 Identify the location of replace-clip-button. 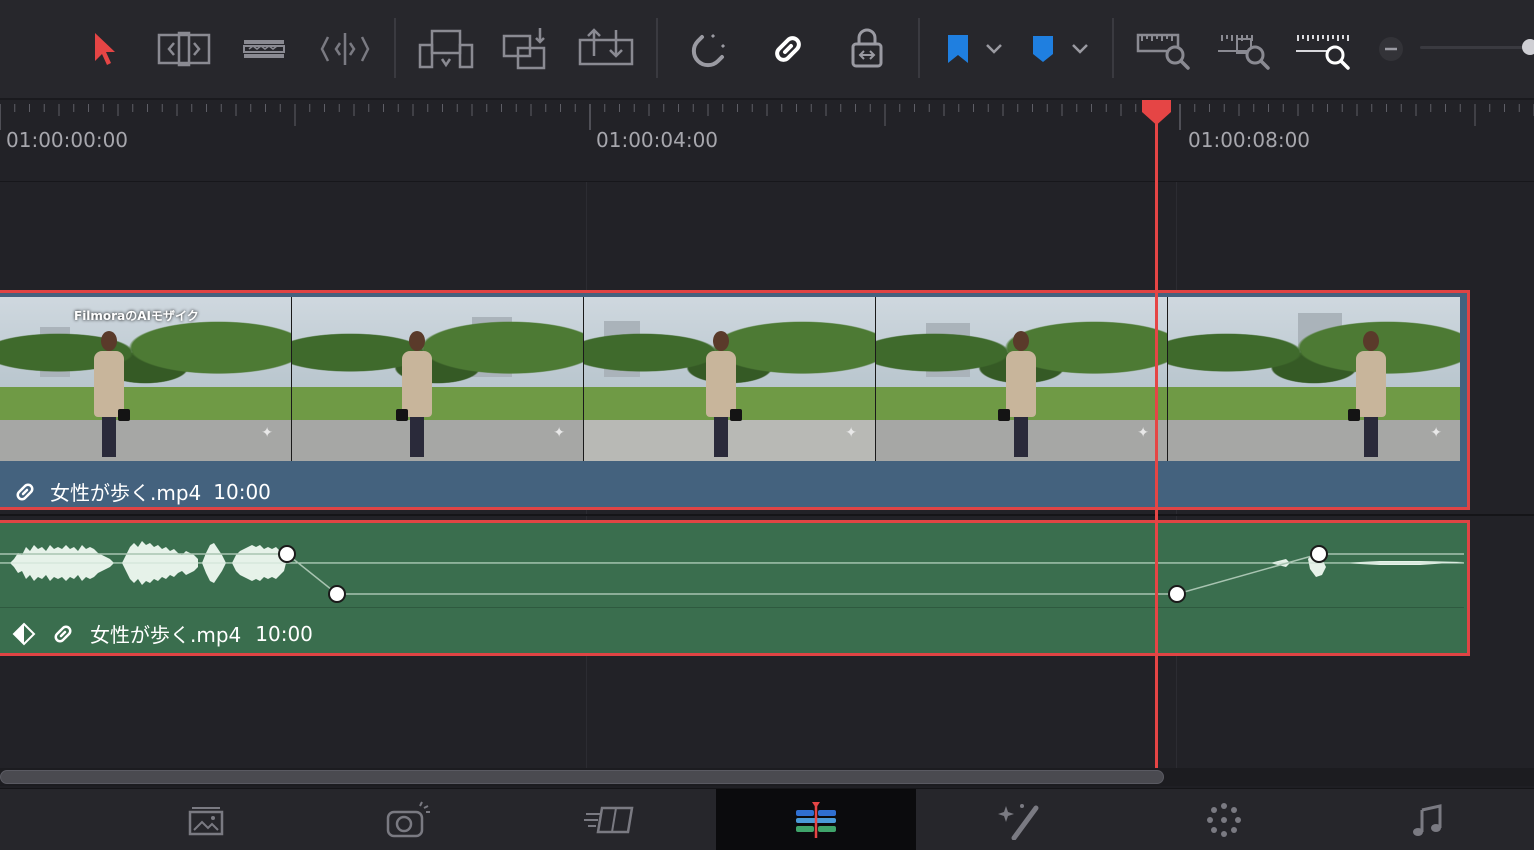
(606, 49).